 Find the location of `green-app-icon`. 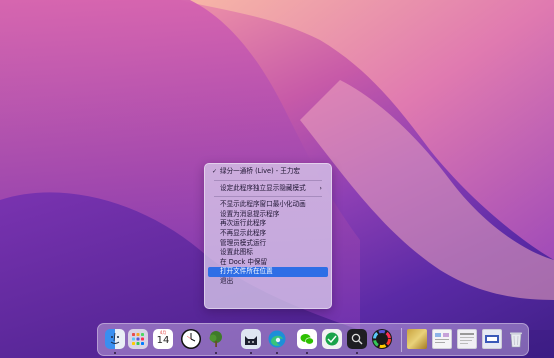

green-app-icon is located at coordinates (332, 339).